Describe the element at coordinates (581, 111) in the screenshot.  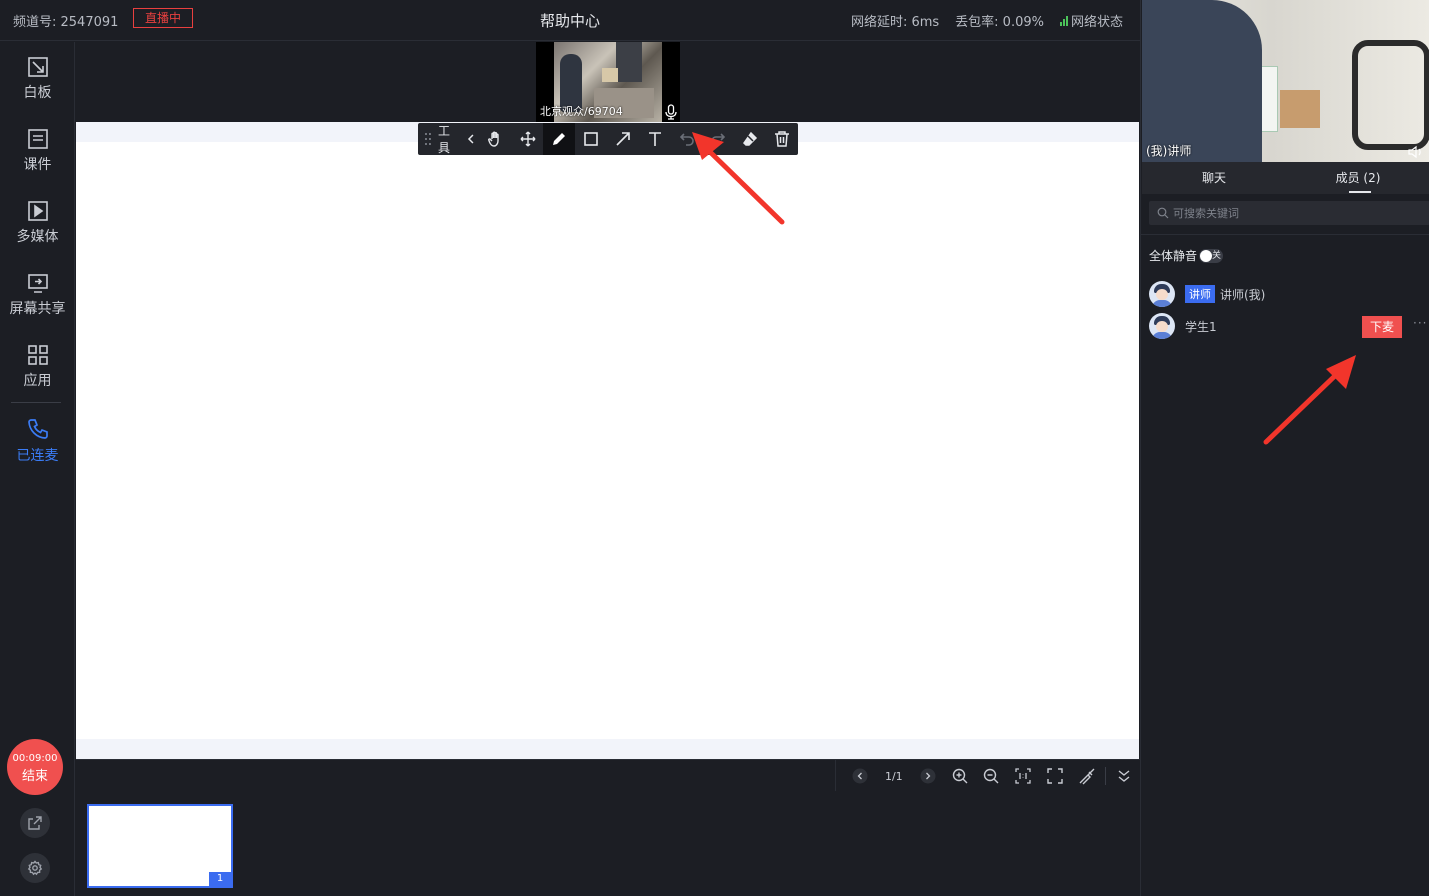
I see `audience-name: 北京观众/69704` at that location.